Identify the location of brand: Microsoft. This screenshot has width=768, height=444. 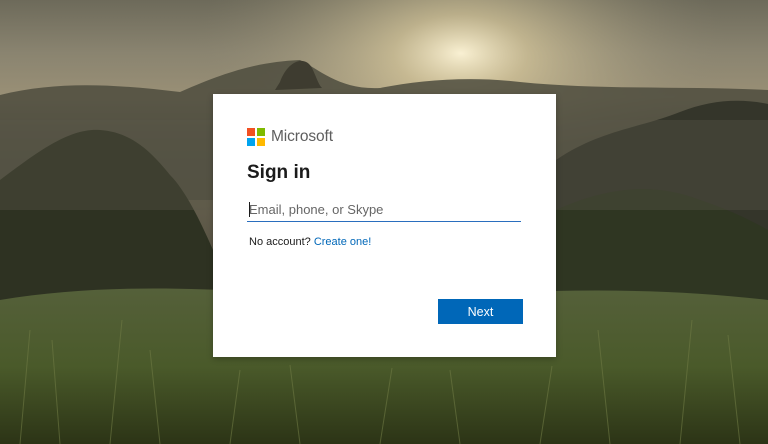
(290, 137).